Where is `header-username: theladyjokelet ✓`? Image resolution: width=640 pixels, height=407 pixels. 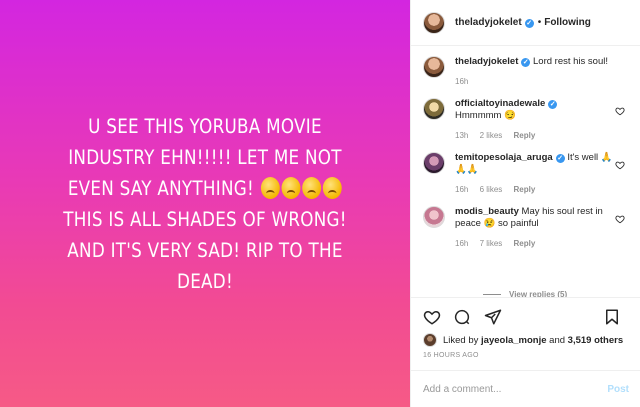 header-username: theladyjokelet ✓ is located at coordinates (494, 22).